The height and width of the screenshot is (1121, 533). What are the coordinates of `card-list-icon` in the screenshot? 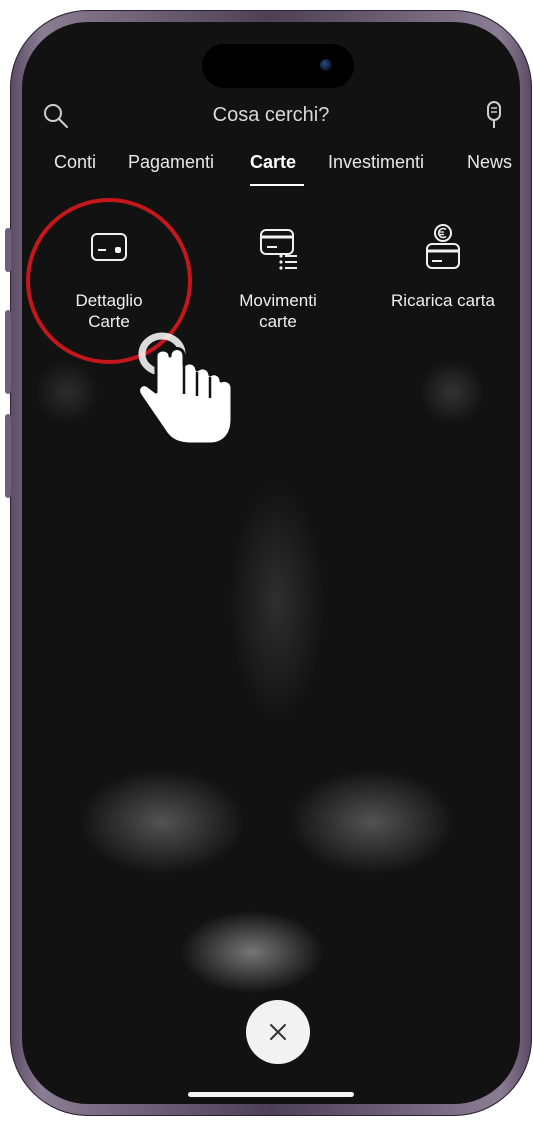 It's located at (278, 249).